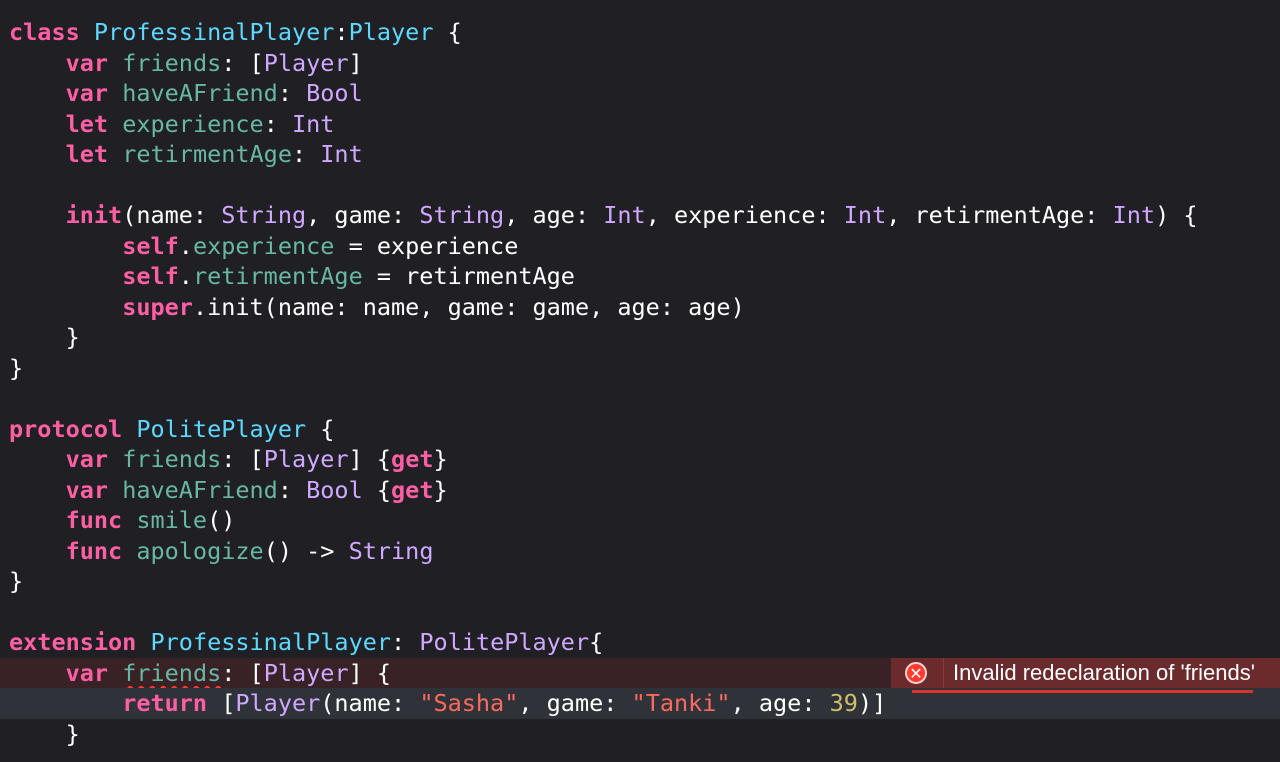 Image resolution: width=1280 pixels, height=762 pixels. Describe the element at coordinates (172, 215) in the screenshot. I see `code-token: (name:` at that location.